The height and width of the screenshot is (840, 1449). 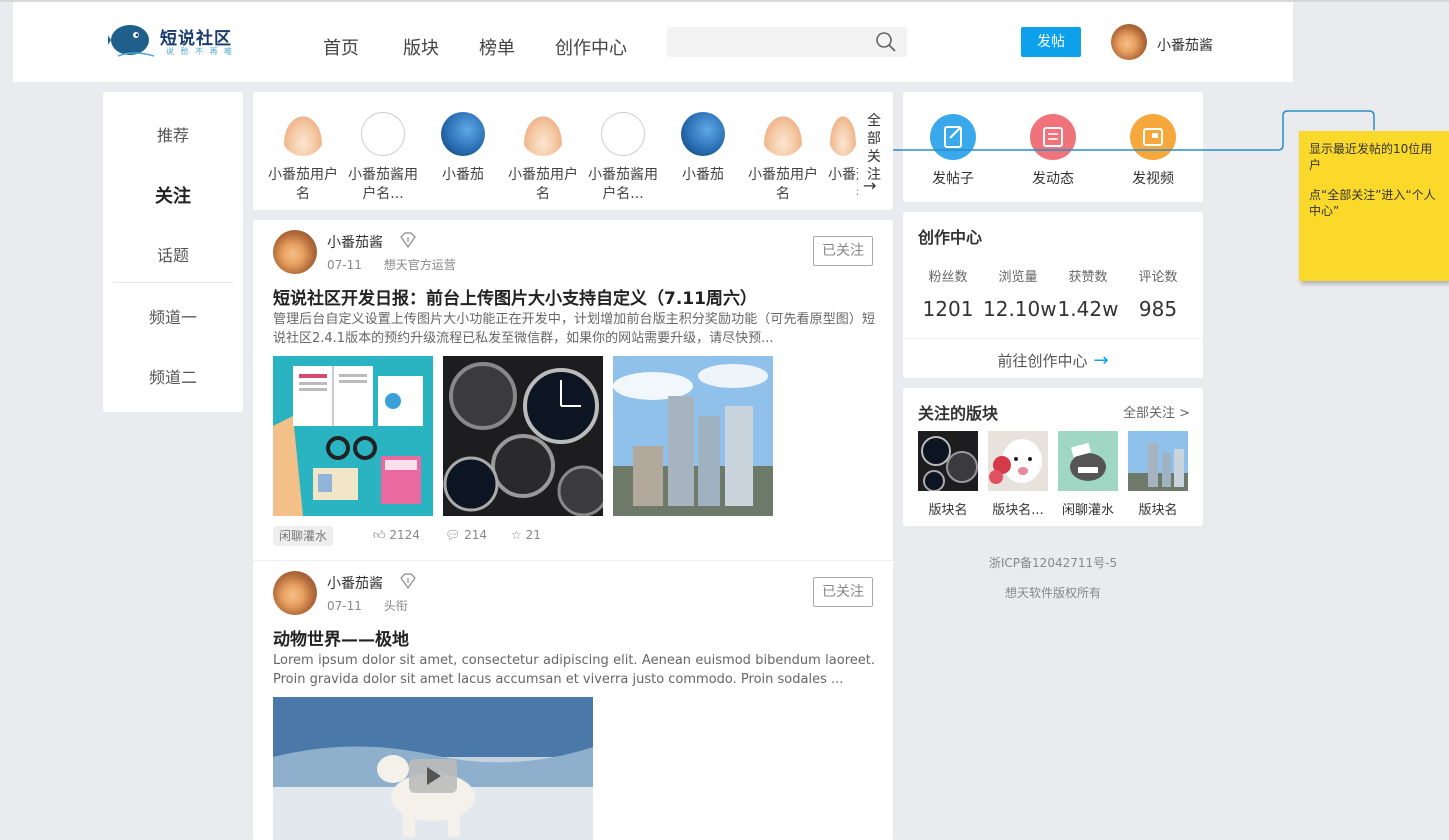 I want to click on comment-icon: 💬︎, so click(x=453, y=535).